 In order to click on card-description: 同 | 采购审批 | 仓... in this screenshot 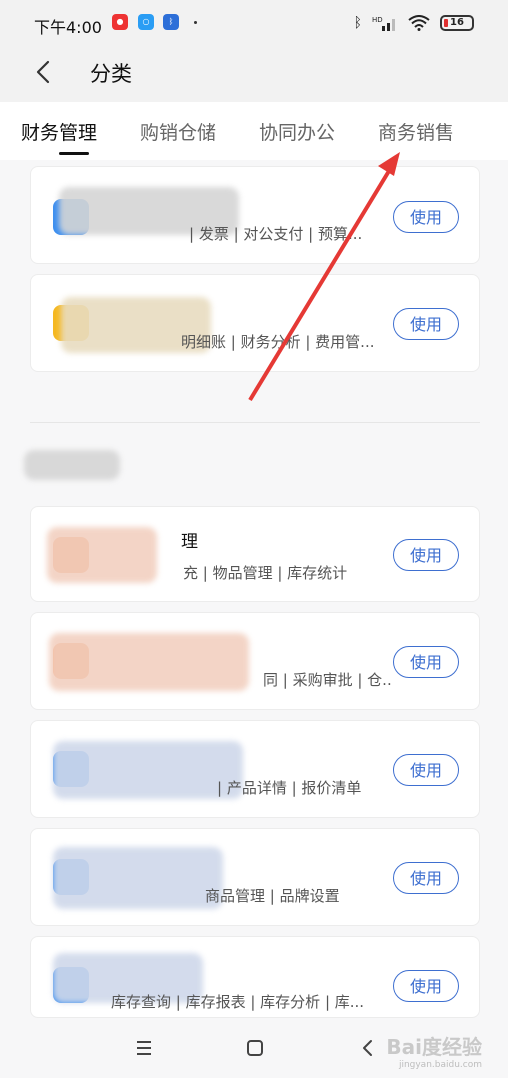, I will do `click(328, 680)`.